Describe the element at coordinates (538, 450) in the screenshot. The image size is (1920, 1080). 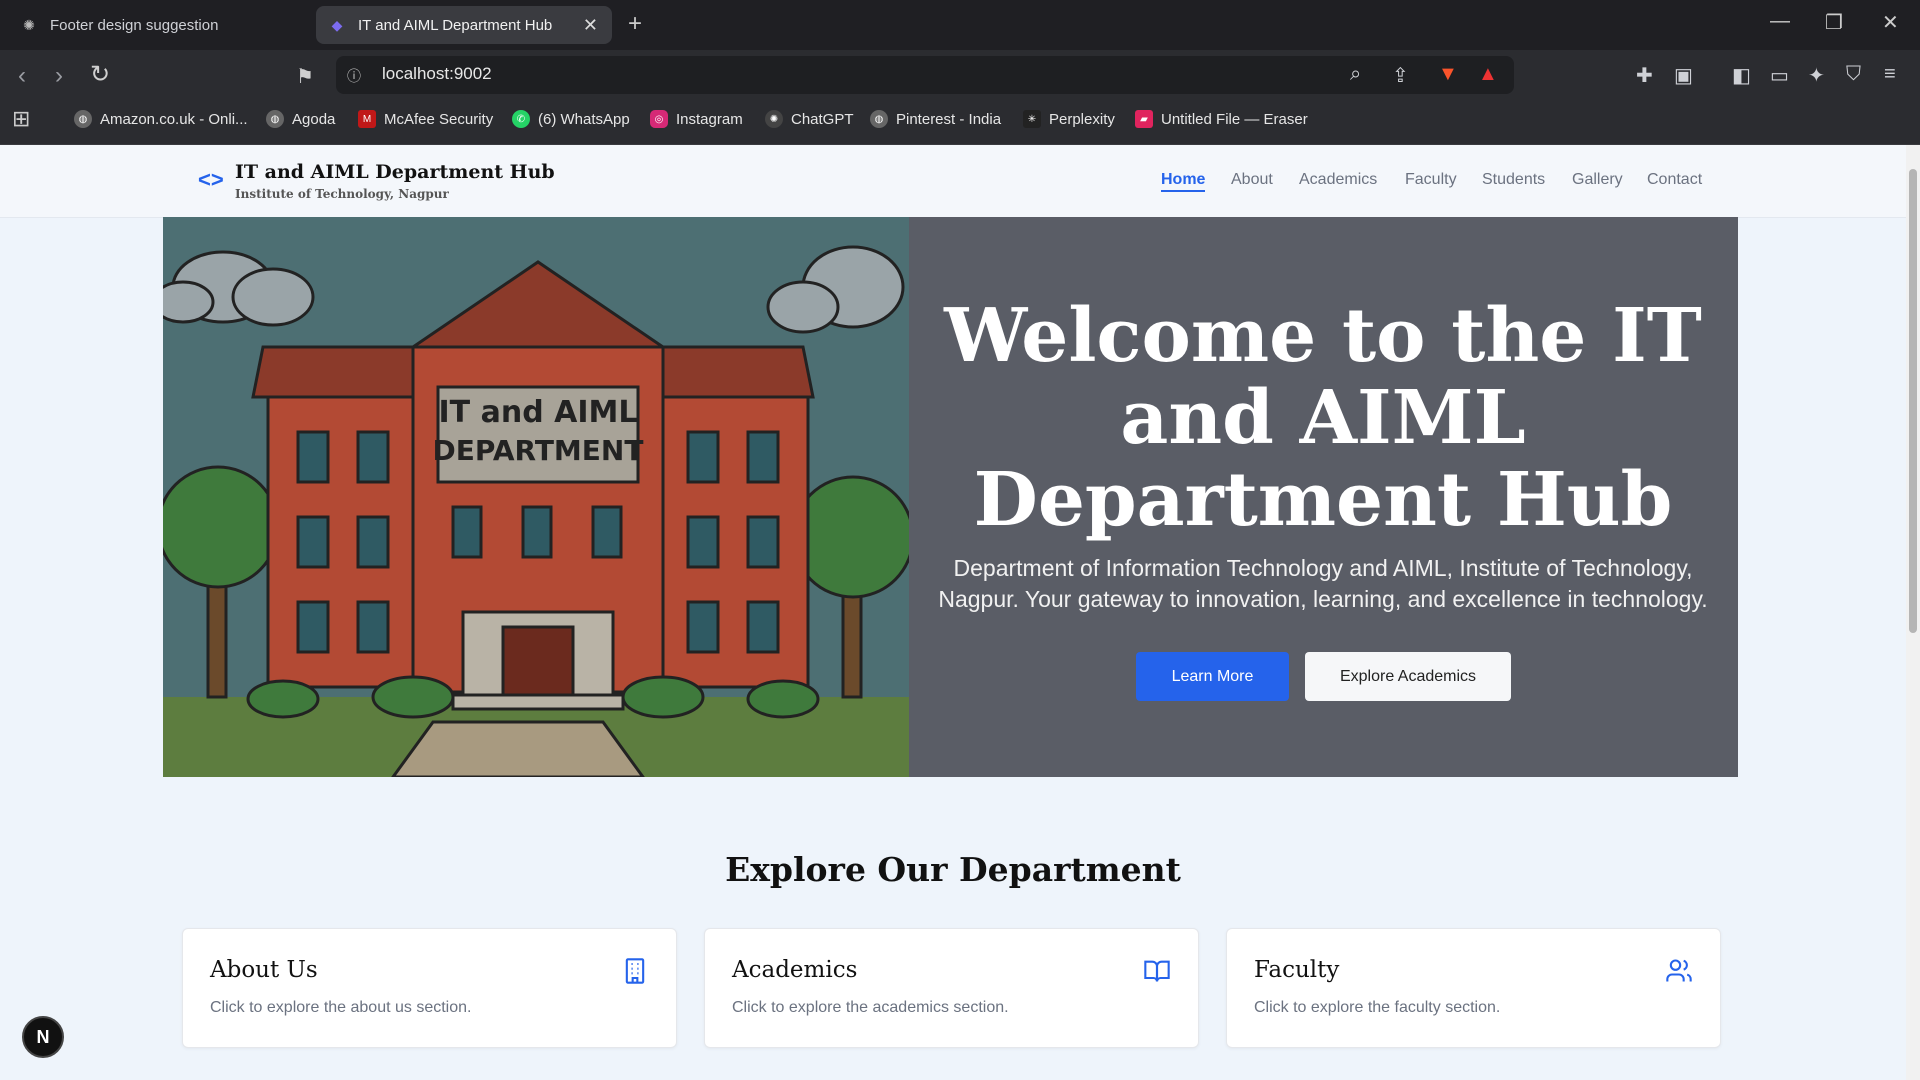
I see `svg-text: DEPARTMENT` at that location.